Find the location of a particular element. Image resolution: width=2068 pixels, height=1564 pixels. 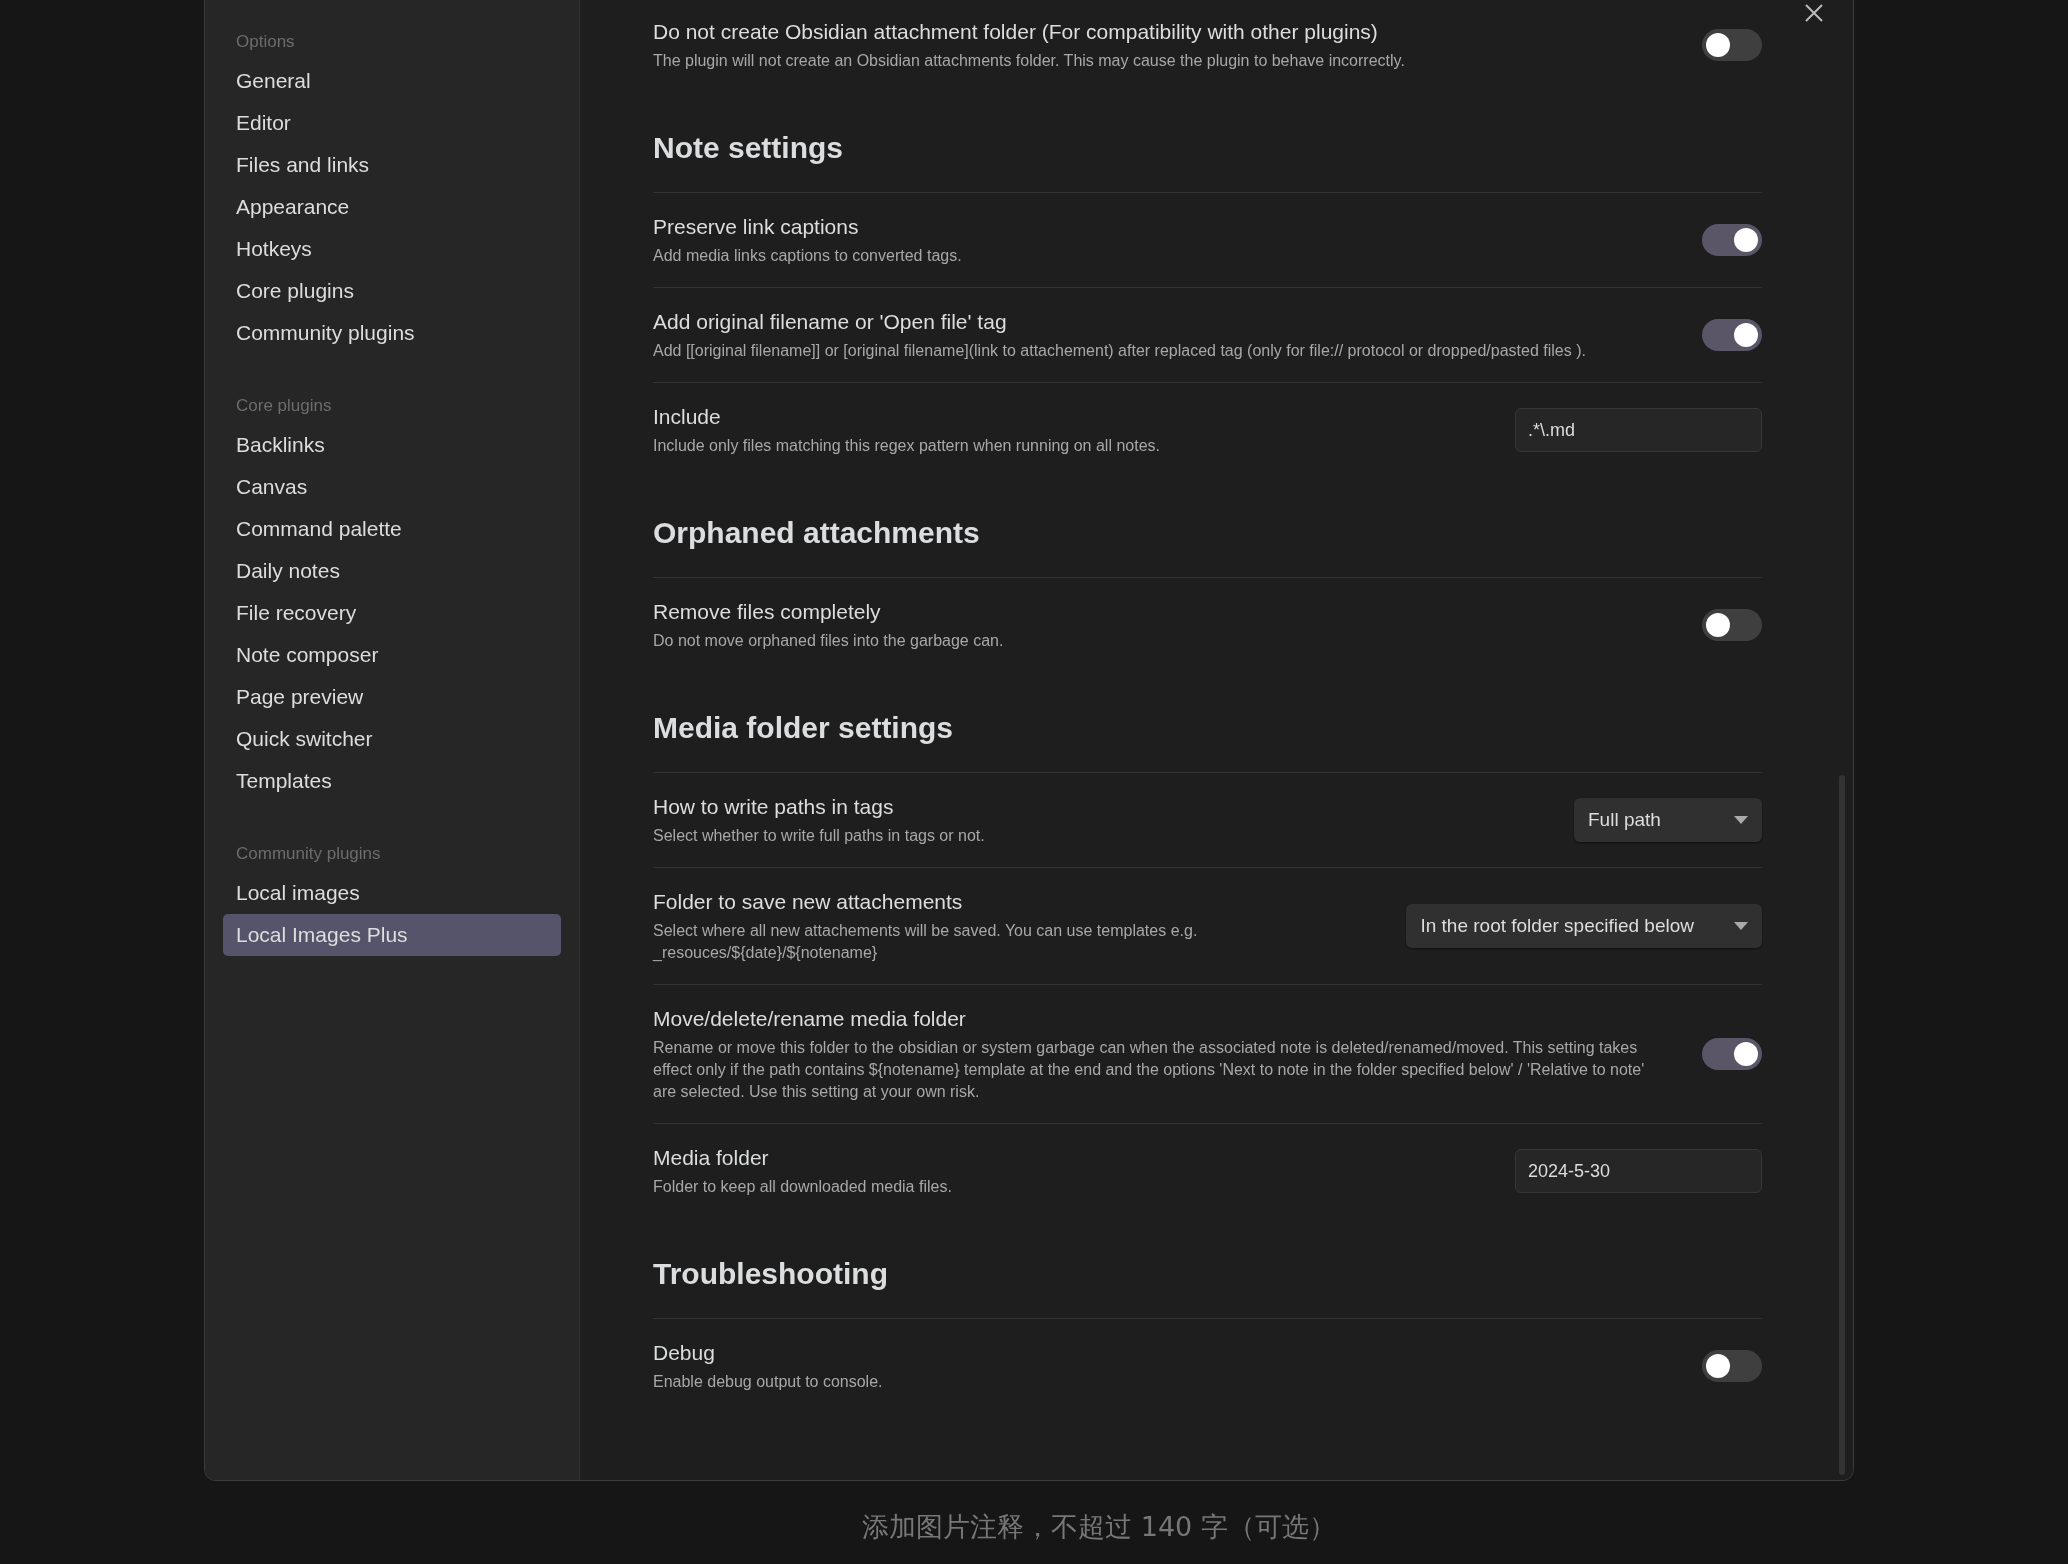

setting-name: Folder to save new attachements is located at coordinates (808, 902).